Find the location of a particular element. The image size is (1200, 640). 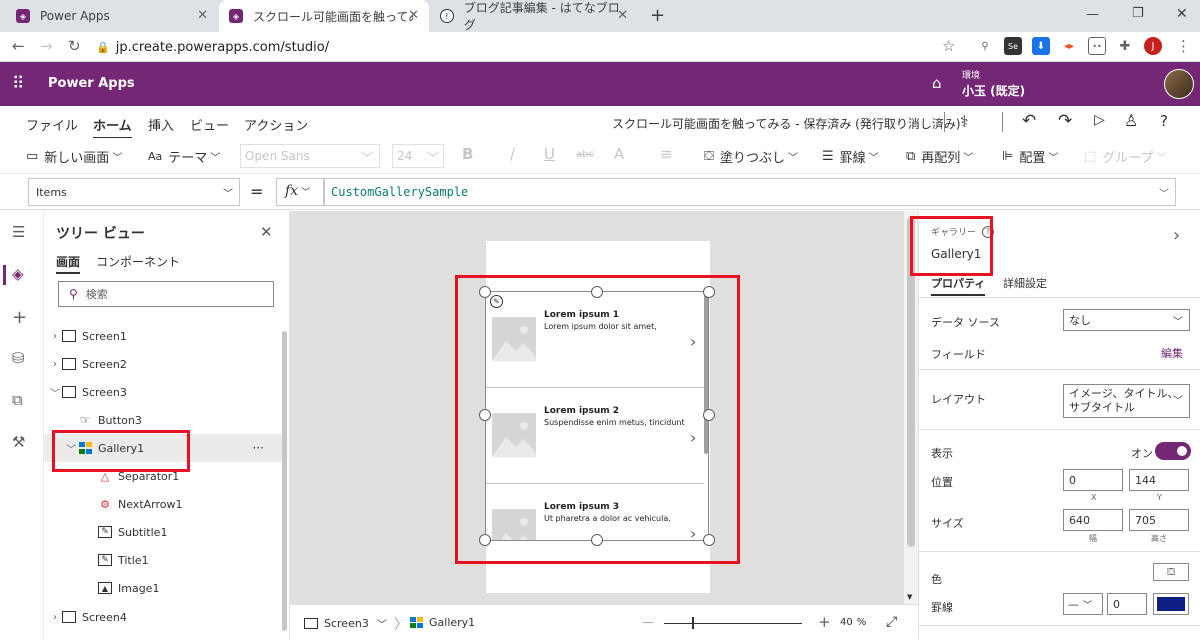

app-checker-icon: ⚕ is located at coordinates (964, 121).